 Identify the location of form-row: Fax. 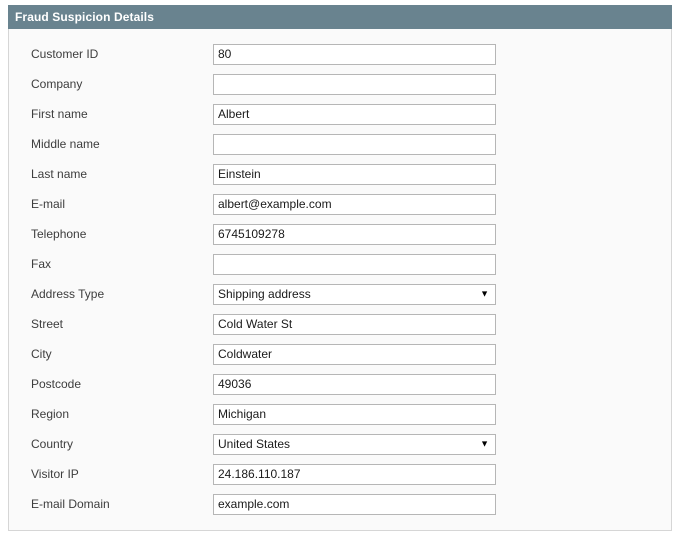
(340, 264).